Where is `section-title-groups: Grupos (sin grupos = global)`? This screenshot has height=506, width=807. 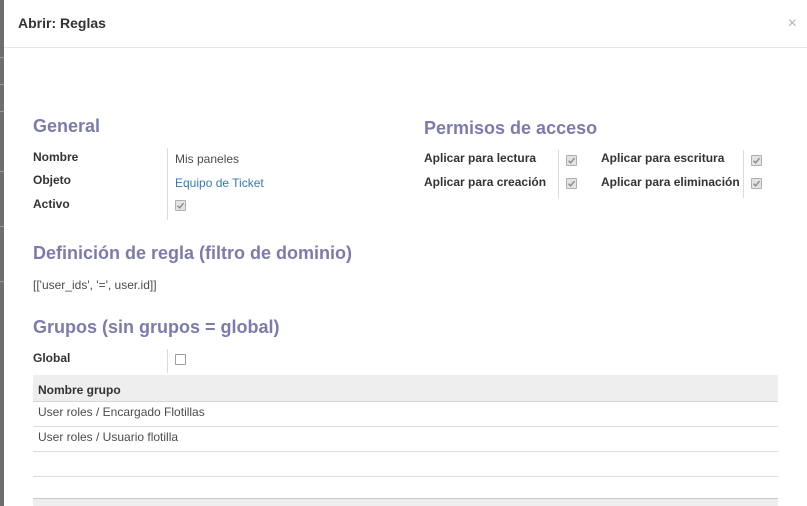
section-title-groups: Grupos (sin grupos = global) is located at coordinates (156, 327).